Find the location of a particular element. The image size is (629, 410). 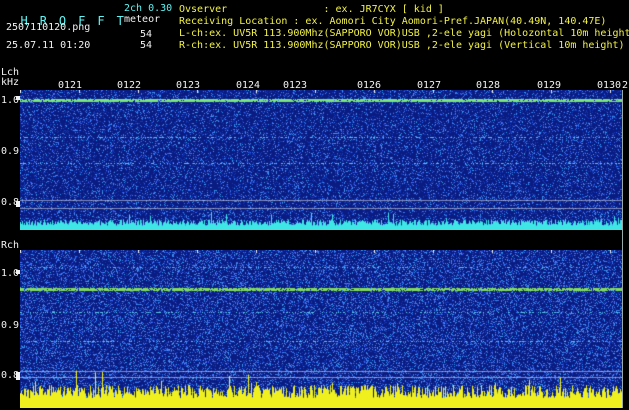

lch-unit-label: kHz is located at coordinates (10, 82).